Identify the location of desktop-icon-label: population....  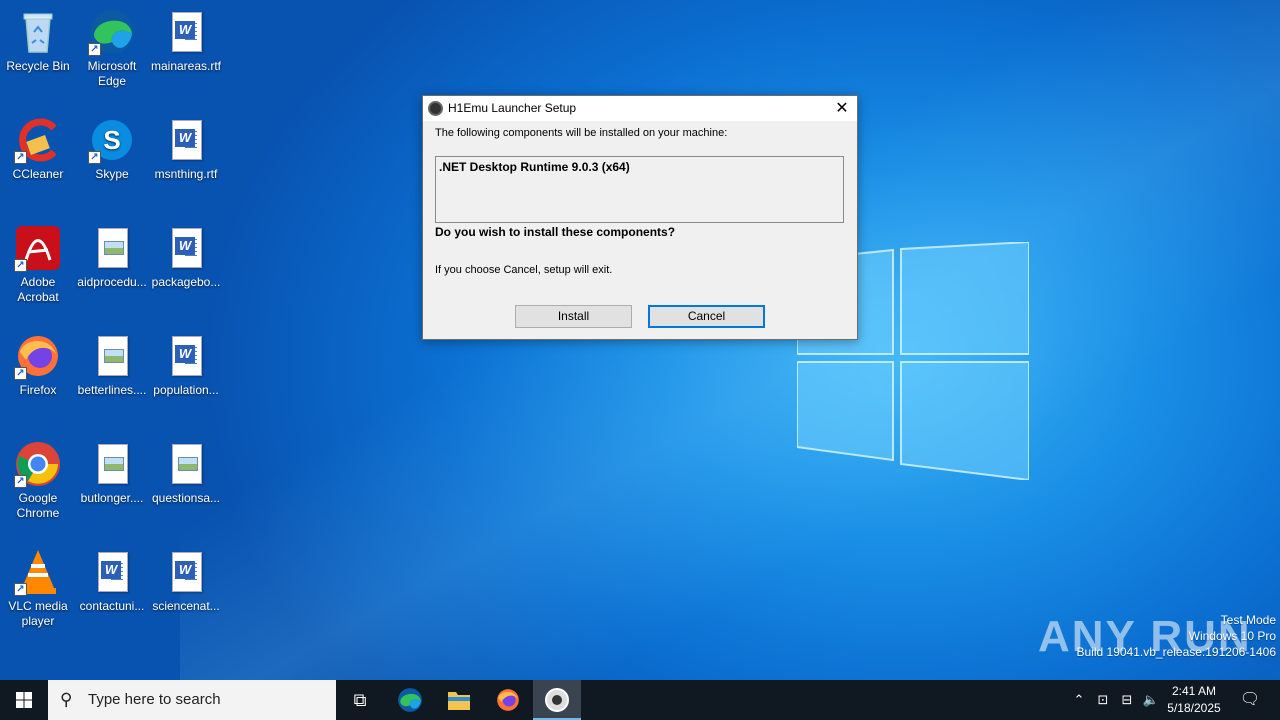
(186, 390).